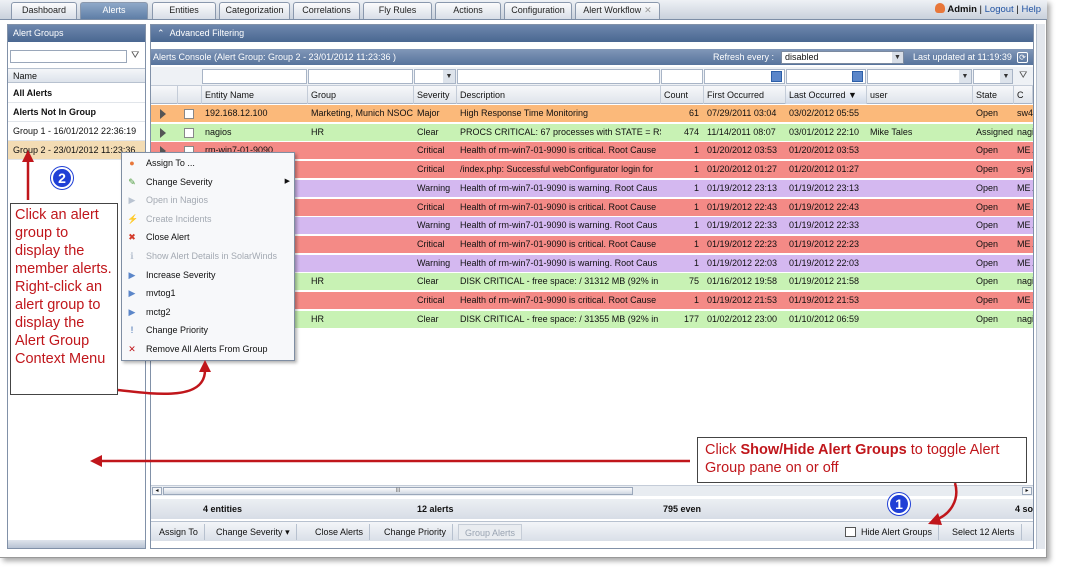 This screenshot has height=567, width=1069. Describe the element at coordinates (899, 504) in the screenshot. I see `step-badge-1: 1` at that location.